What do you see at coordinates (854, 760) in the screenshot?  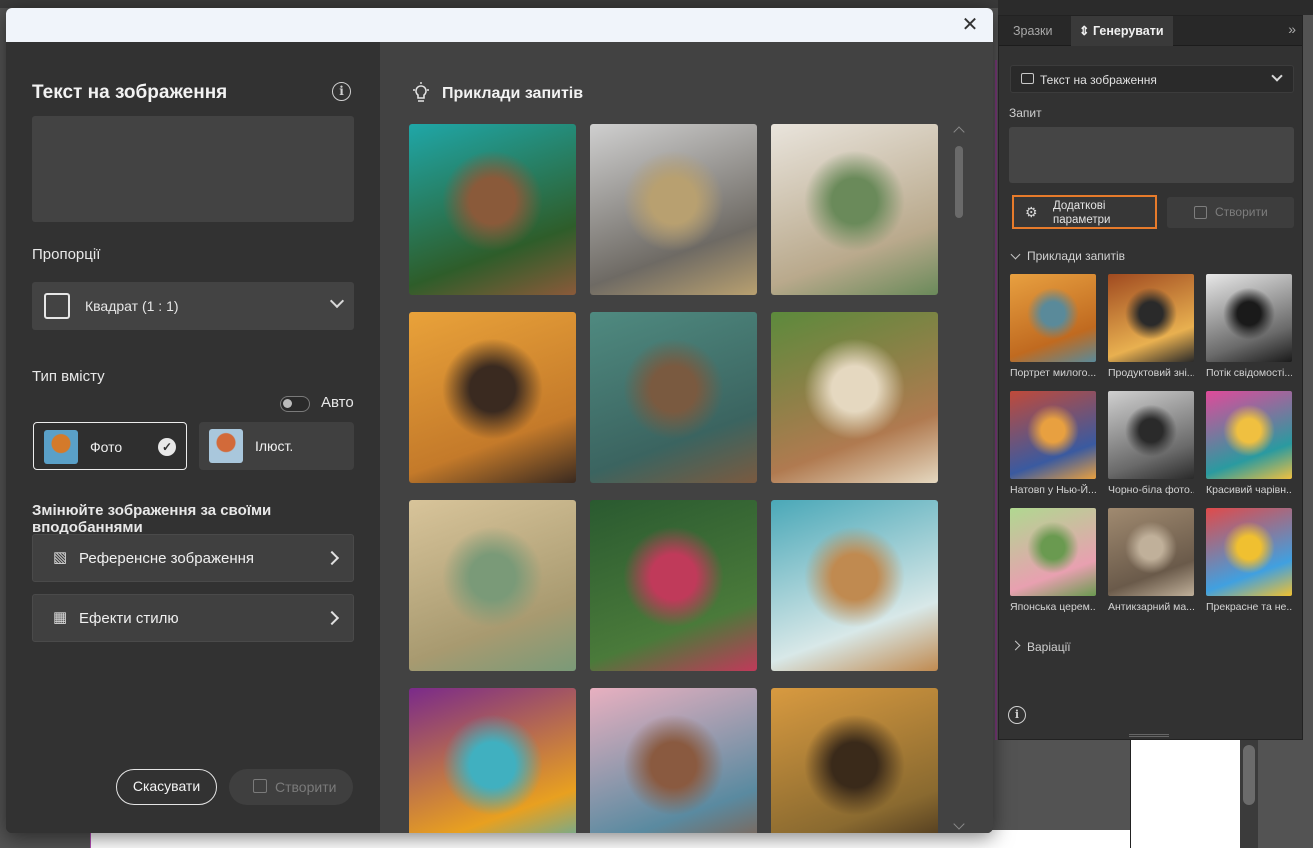 I see `sample-image-cheetah-savanna` at bounding box center [854, 760].